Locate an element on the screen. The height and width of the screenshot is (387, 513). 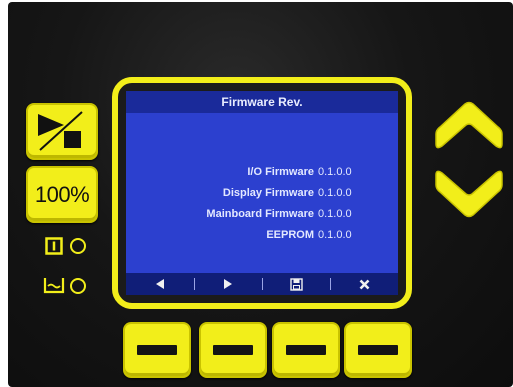
row-label: I/O Firmware is located at coordinates (280, 172).